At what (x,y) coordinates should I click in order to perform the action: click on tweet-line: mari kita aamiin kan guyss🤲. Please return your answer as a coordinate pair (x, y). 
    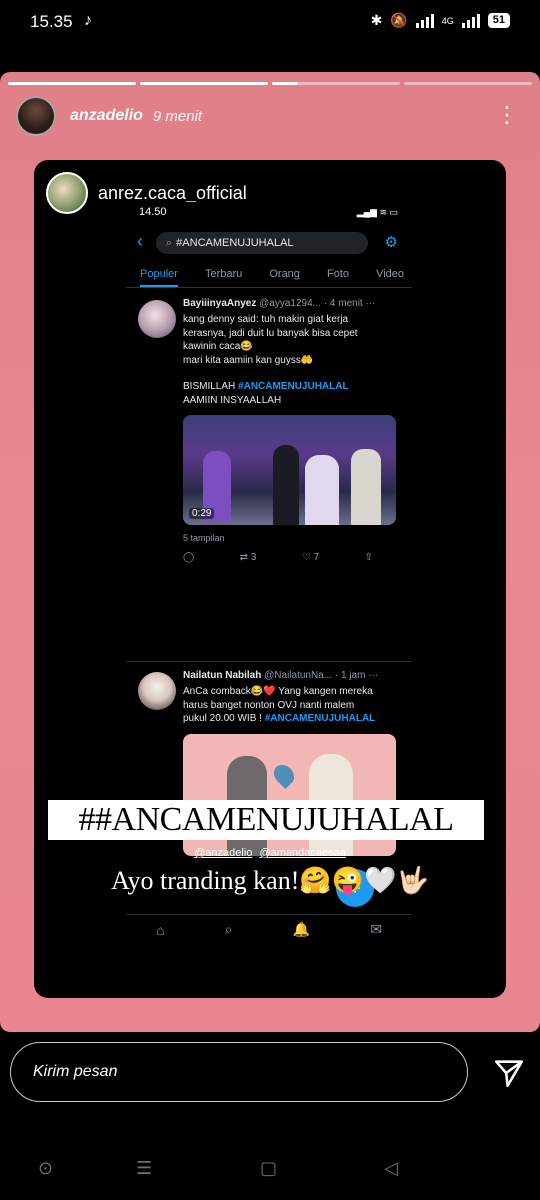
    Looking at the image, I should click on (248, 360).